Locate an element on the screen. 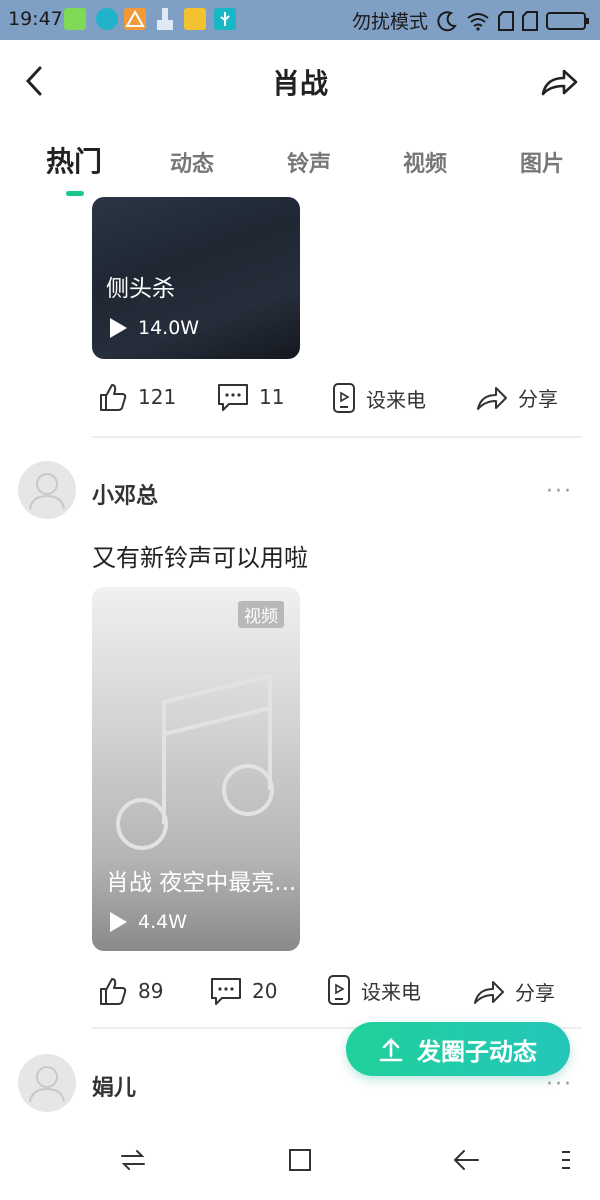  broom-icon is located at coordinates (165, 19).